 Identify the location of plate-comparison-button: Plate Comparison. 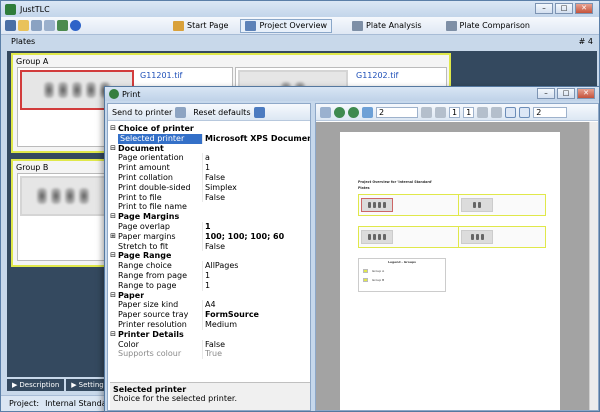
(488, 26).